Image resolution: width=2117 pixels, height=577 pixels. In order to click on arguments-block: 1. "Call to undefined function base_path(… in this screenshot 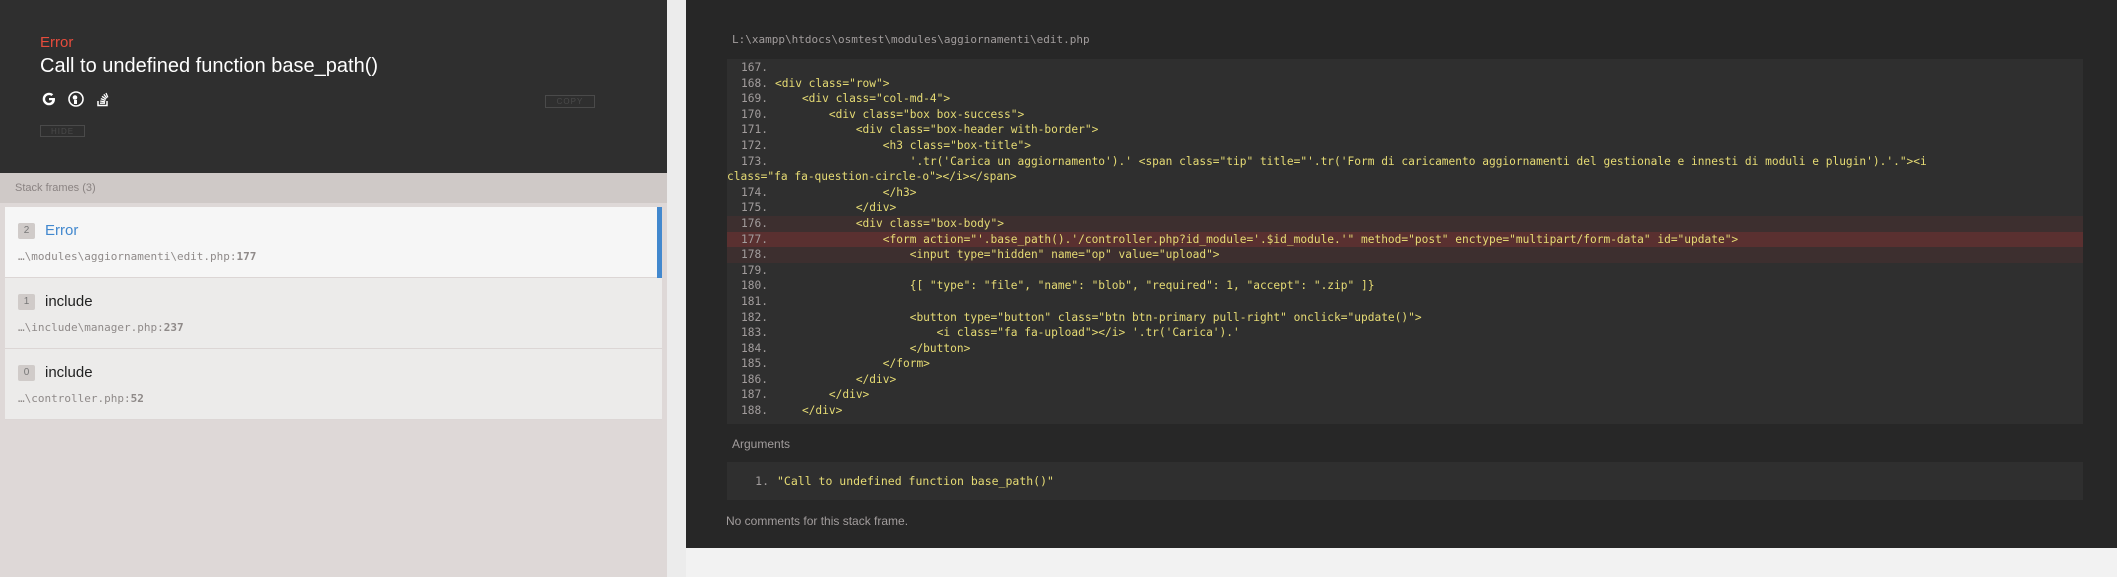, I will do `click(1405, 481)`.